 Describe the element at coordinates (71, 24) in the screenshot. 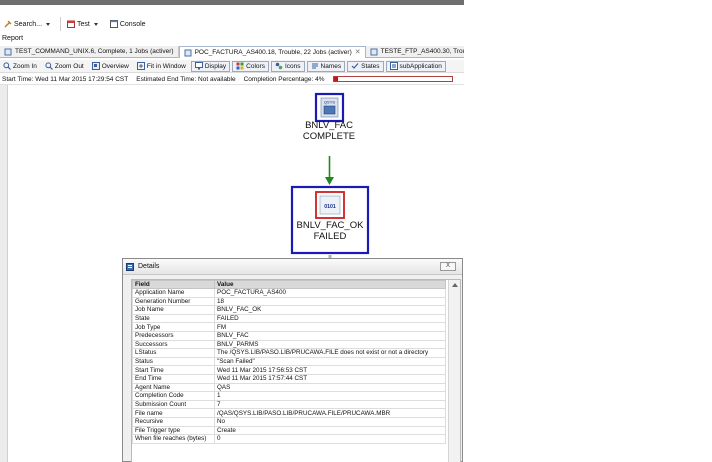

I see `calendar-icon` at that location.